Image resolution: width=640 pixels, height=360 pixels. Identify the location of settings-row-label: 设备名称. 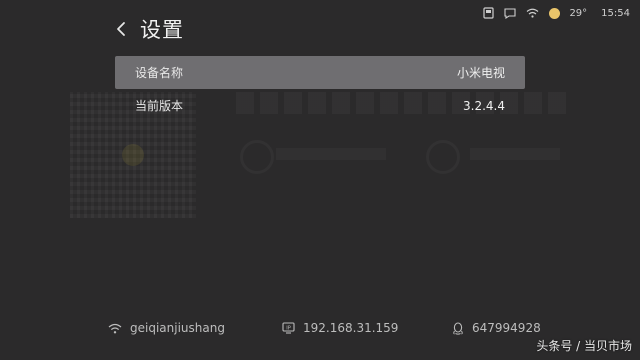
(159, 73).